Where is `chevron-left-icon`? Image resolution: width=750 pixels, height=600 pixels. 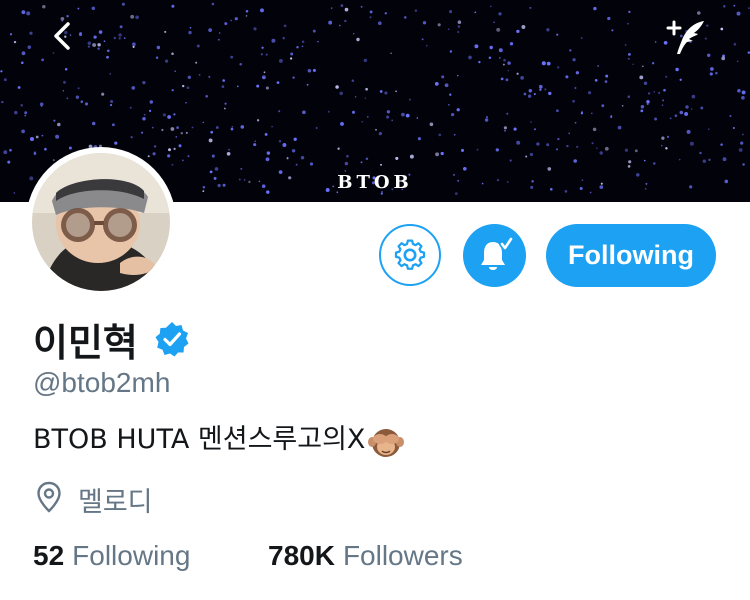
chevron-left-icon is located at coordinates (62, 36).